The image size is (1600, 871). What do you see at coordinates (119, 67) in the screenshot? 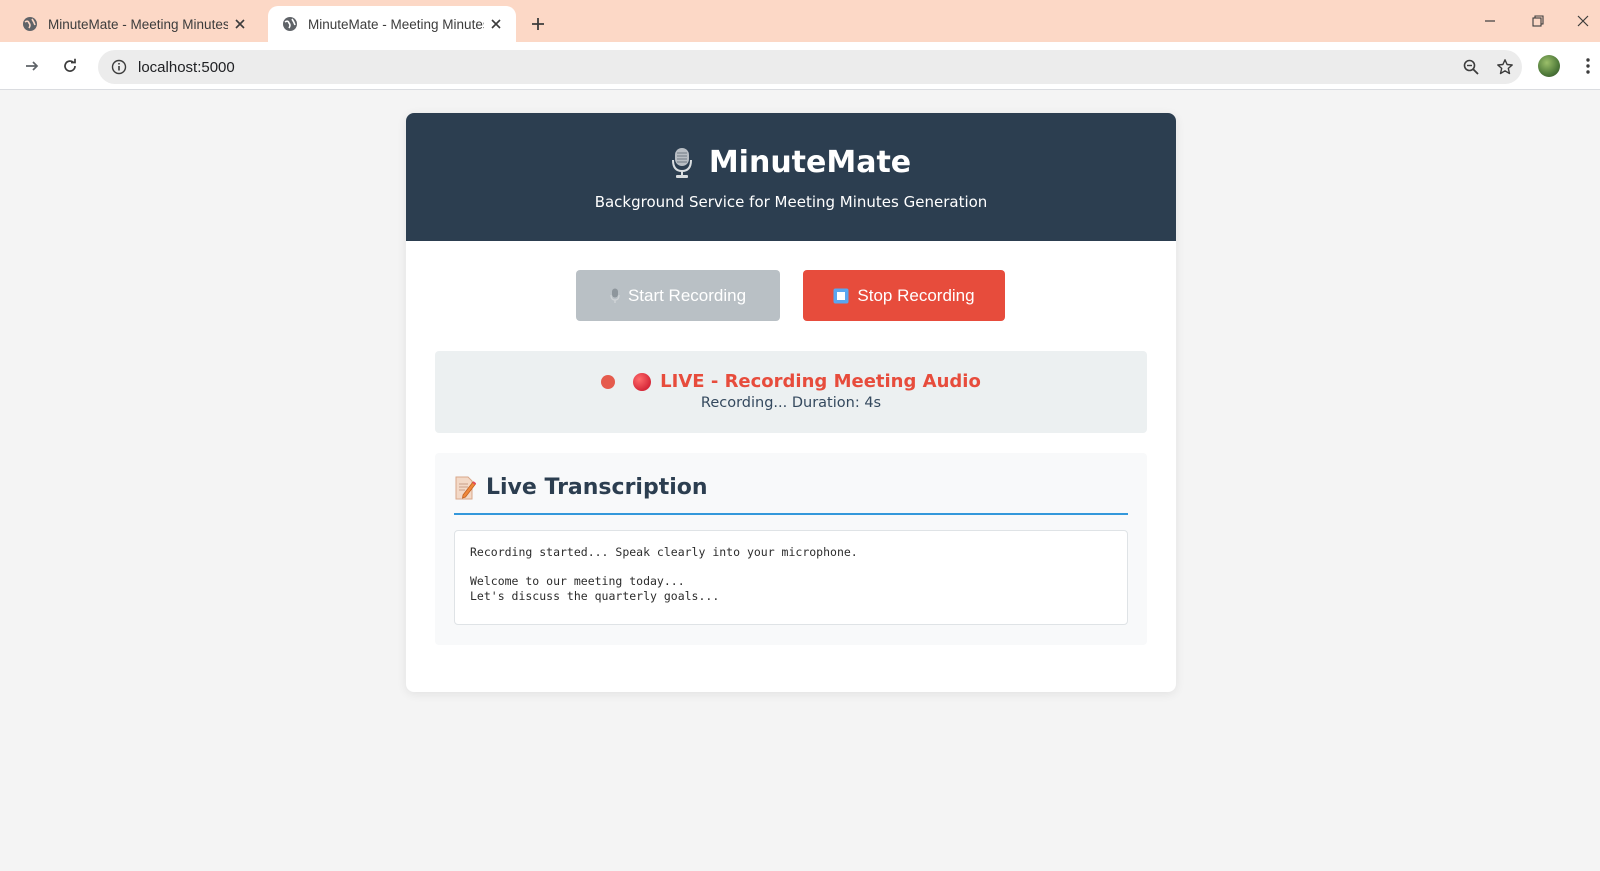
I see `info-icon` at bounding box center [119, 67].